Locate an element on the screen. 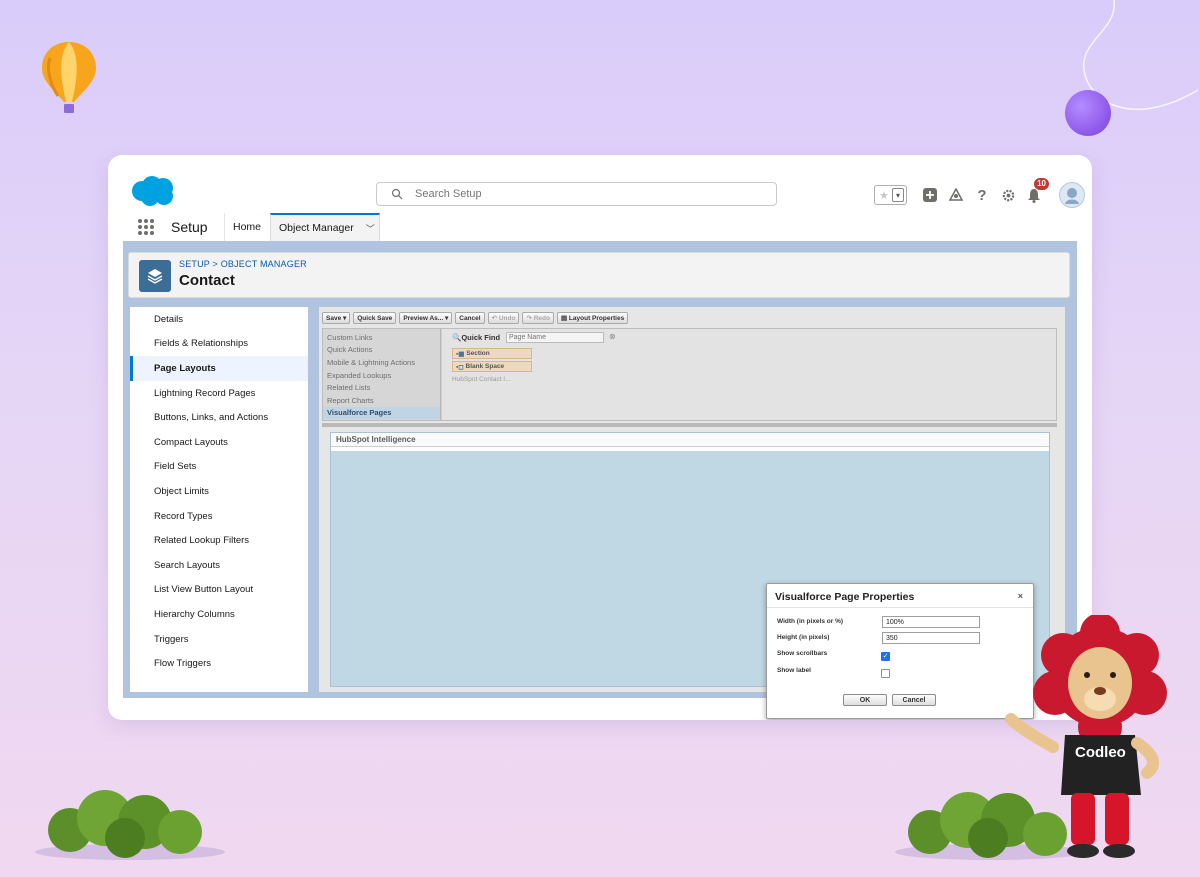 This screenshot has height=877, width=1200. quick-save-button: Quick Save is located at coordinates (375, 318).